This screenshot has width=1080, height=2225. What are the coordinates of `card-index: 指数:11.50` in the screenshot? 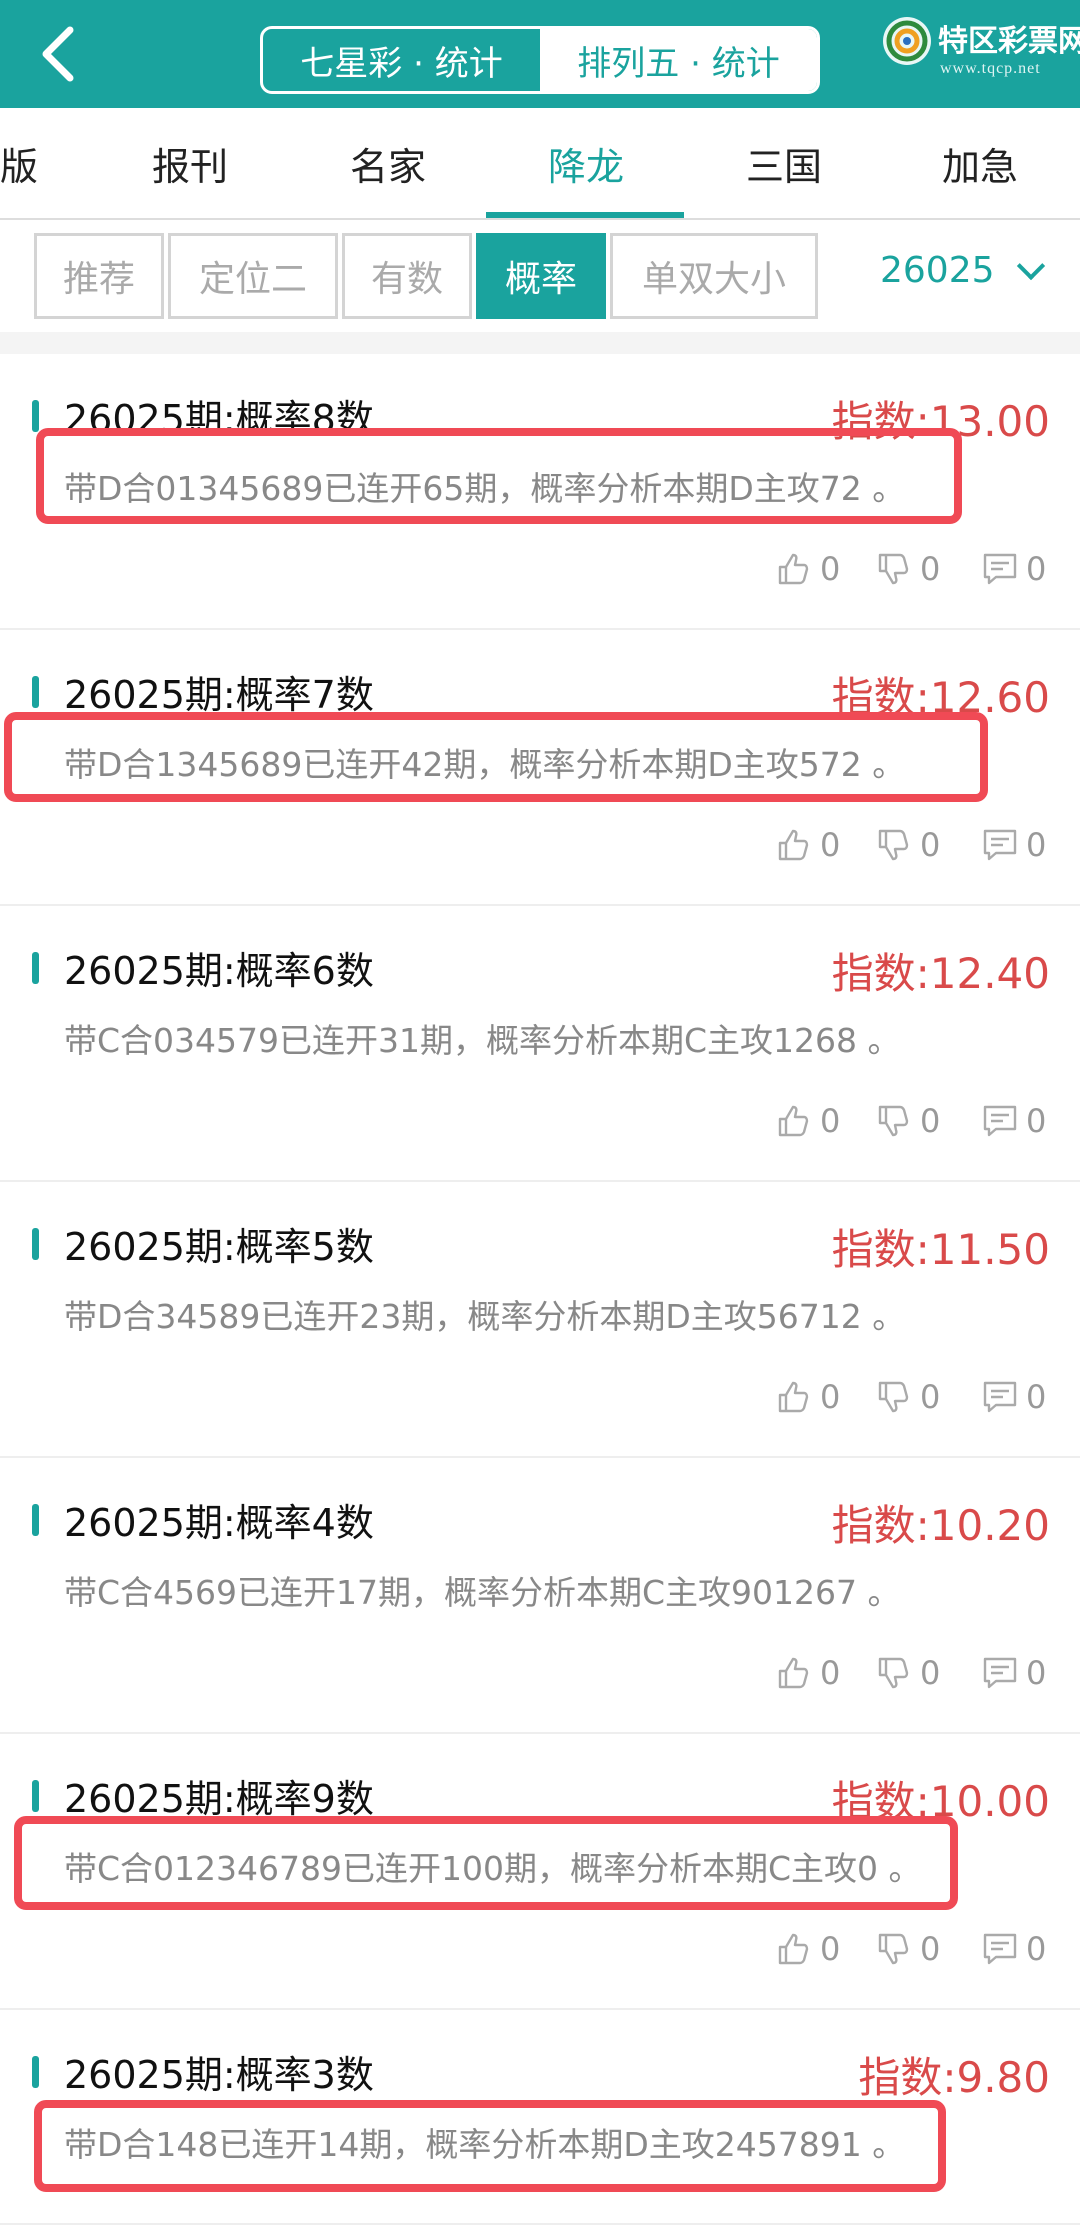 It's located at (940, 1249).